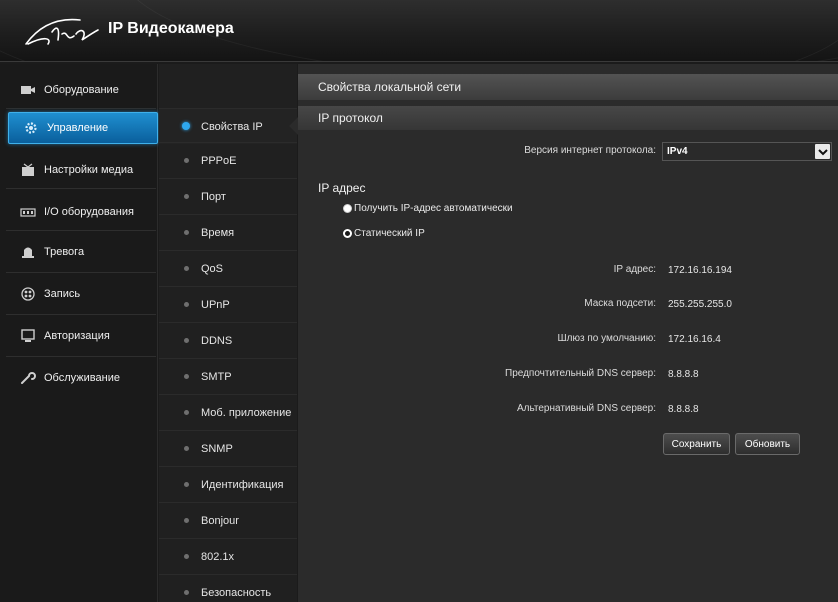 Image resolution: width=838 pixels, height=602 pixels. Describe the element at coordinates (220, 520) in the screenshot. I see `subnav-label: Bonjour` at that location.